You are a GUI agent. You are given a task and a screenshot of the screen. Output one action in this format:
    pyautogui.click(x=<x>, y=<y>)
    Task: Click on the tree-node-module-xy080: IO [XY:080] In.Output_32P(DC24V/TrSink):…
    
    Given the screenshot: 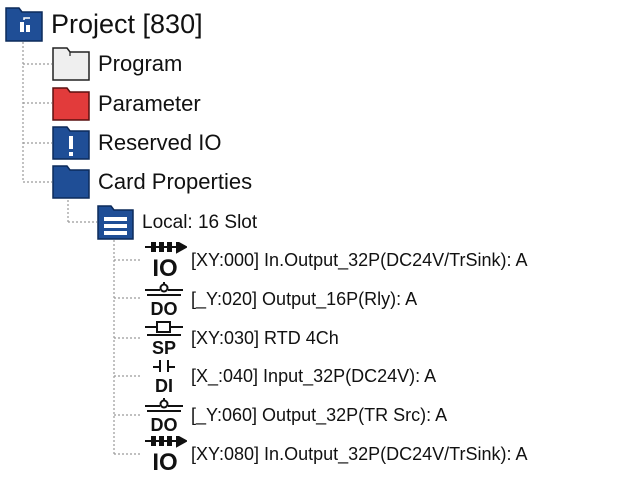 What is the action you would take?
    pyautogui.click(x=335, y=454)
    